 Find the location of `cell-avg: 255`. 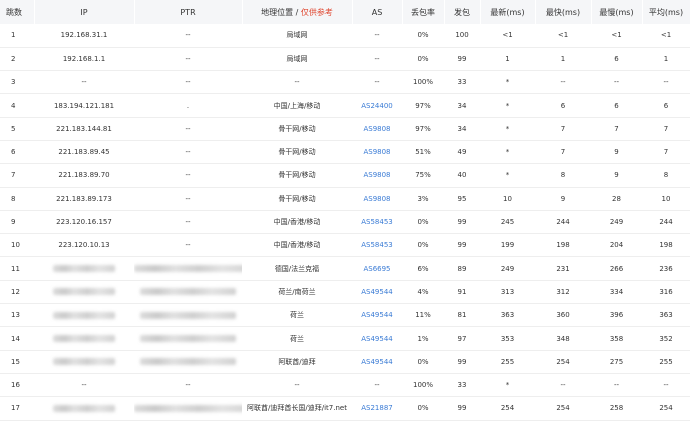

cell-avg: 255 is located at coordinates (666, 361).